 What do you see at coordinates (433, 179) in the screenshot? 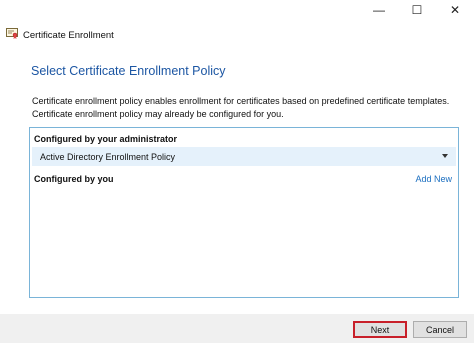
I see `add-new-link: Add New` at bounding box center [433, 179].